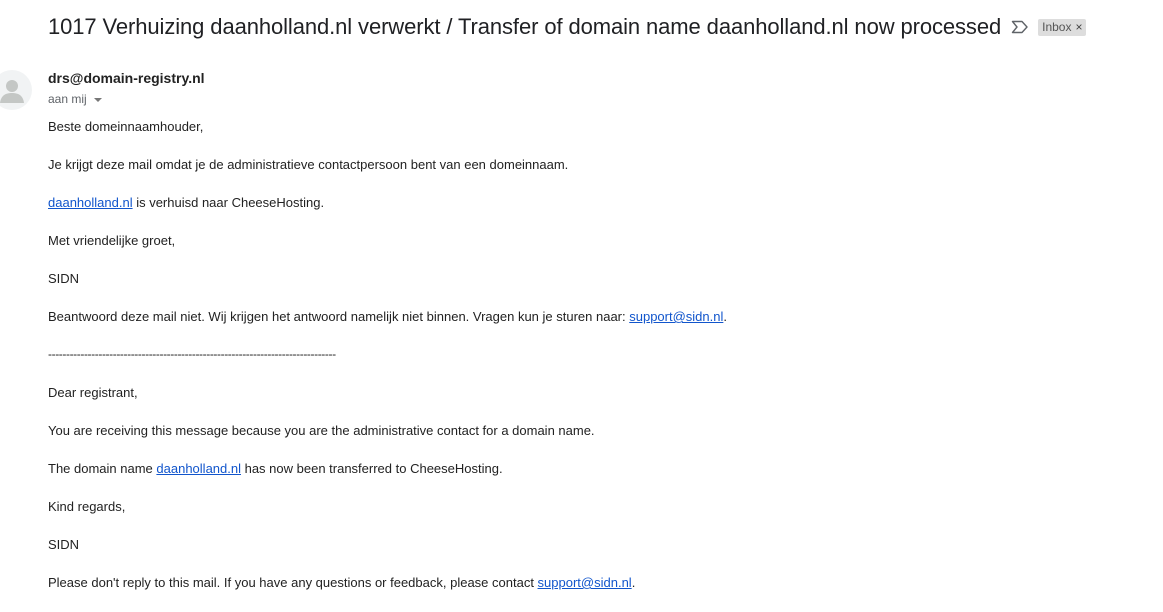  I want to click on sender-avatar, so click(16, 90).